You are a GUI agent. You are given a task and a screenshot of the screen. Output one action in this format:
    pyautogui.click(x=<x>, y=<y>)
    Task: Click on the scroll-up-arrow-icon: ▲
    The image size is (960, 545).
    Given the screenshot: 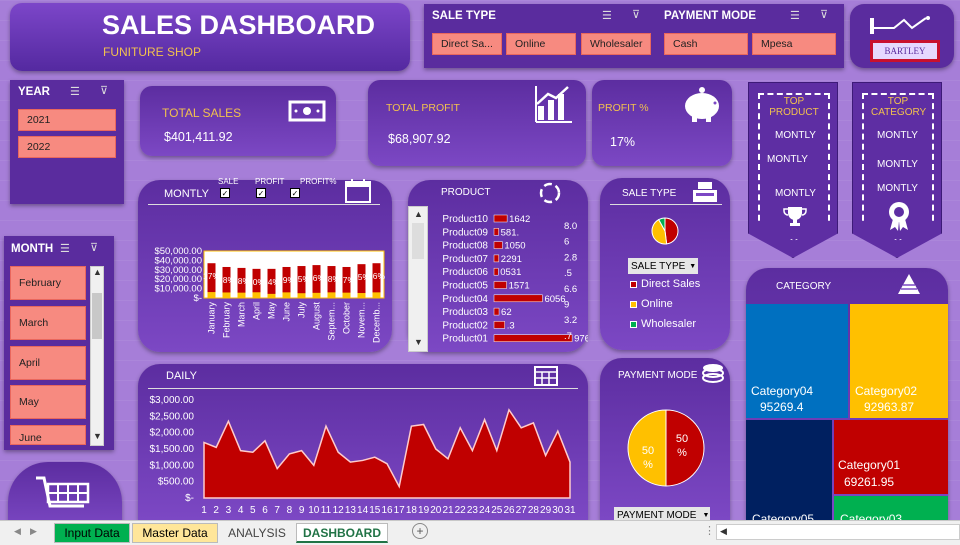 What is the action you would take?
    pyautogui.click(x=97, y=272)
    